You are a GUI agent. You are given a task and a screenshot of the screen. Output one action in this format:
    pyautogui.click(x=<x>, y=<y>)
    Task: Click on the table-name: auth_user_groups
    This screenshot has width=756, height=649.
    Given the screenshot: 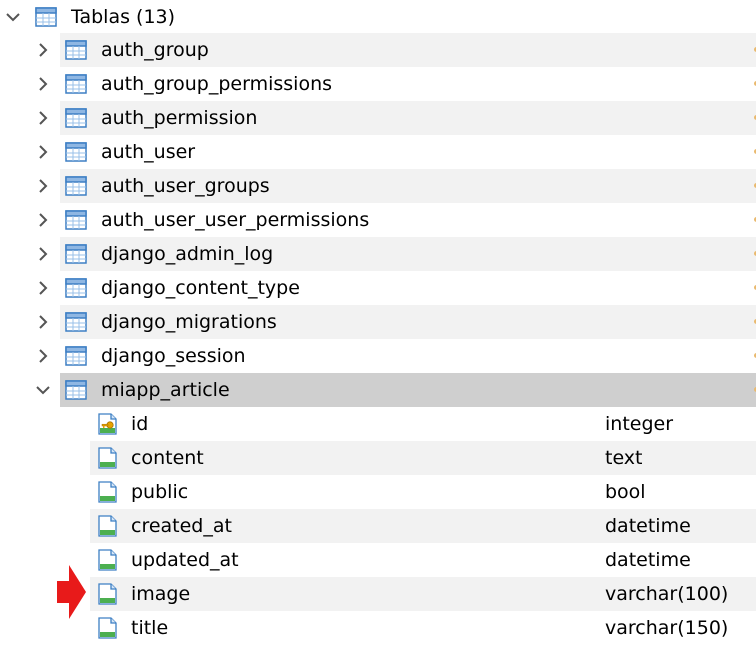 What is the action you would take?
    pyautogui.click(x=185, y=186)
    